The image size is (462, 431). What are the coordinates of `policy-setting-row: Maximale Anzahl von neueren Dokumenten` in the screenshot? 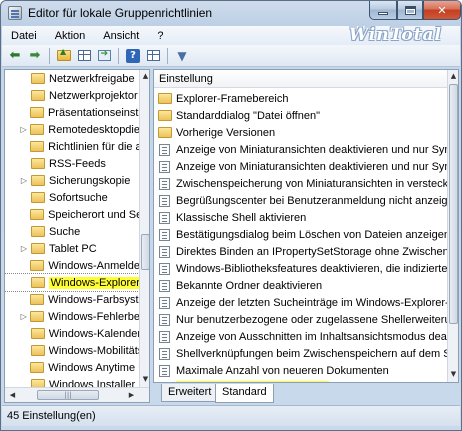 It's located at (300, 370).